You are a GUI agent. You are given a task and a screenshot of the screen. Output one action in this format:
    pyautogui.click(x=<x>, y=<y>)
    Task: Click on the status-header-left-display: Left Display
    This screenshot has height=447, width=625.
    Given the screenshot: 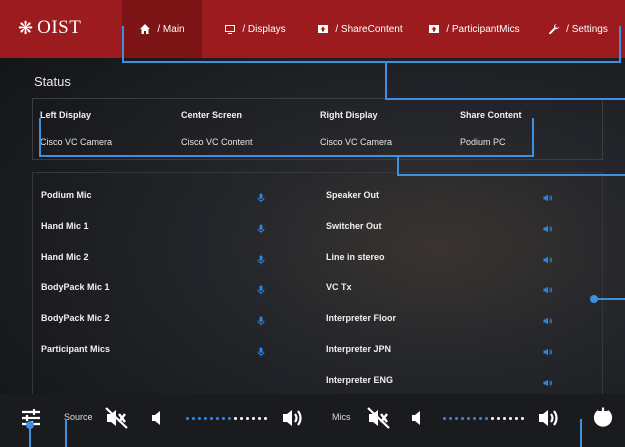 What is the action you would take?
    pyautogui.click(x=66, y=115)
    